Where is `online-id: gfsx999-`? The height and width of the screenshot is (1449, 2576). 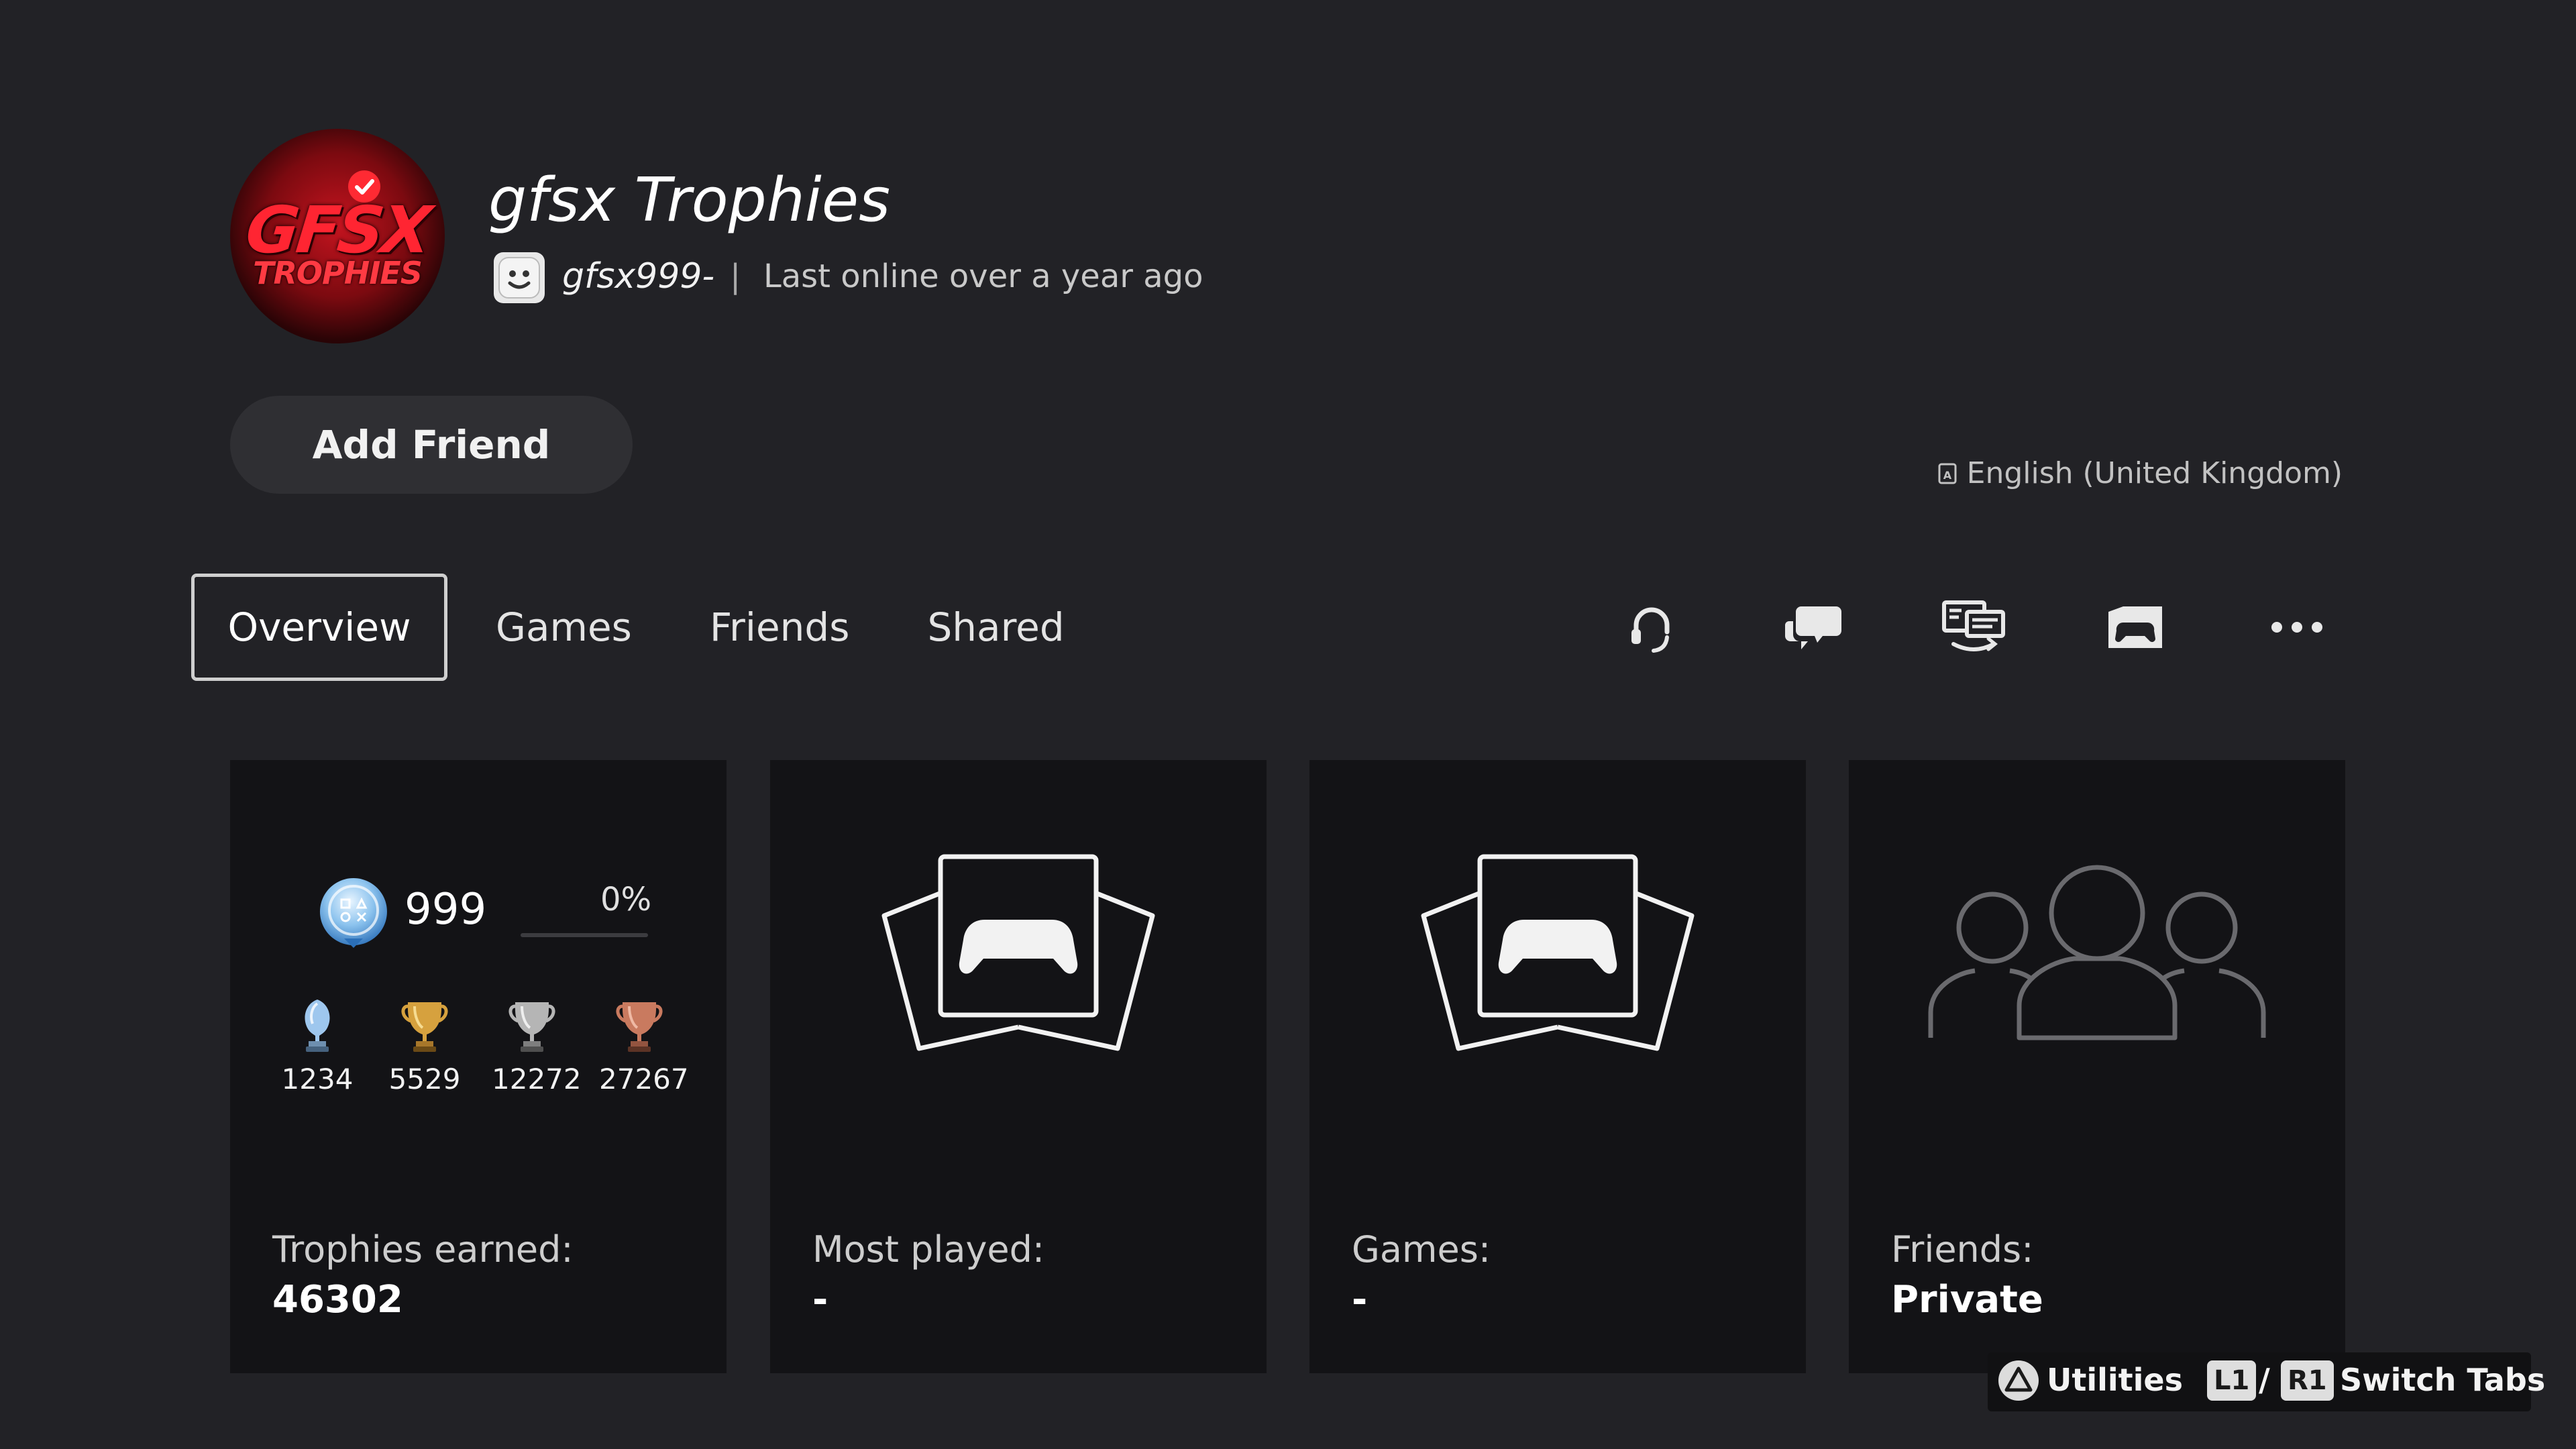 online-id: gfsx999- is located at coordinates (638, 276).